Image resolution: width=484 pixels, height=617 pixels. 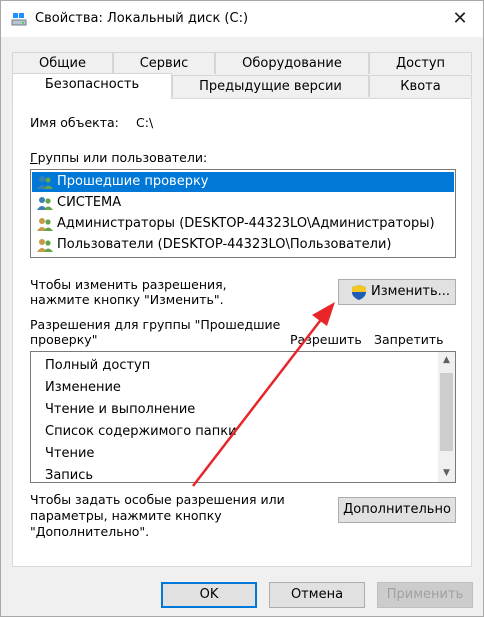 I want to click on permission-row: Чтение и выполнение, so click(x=120, y=409).